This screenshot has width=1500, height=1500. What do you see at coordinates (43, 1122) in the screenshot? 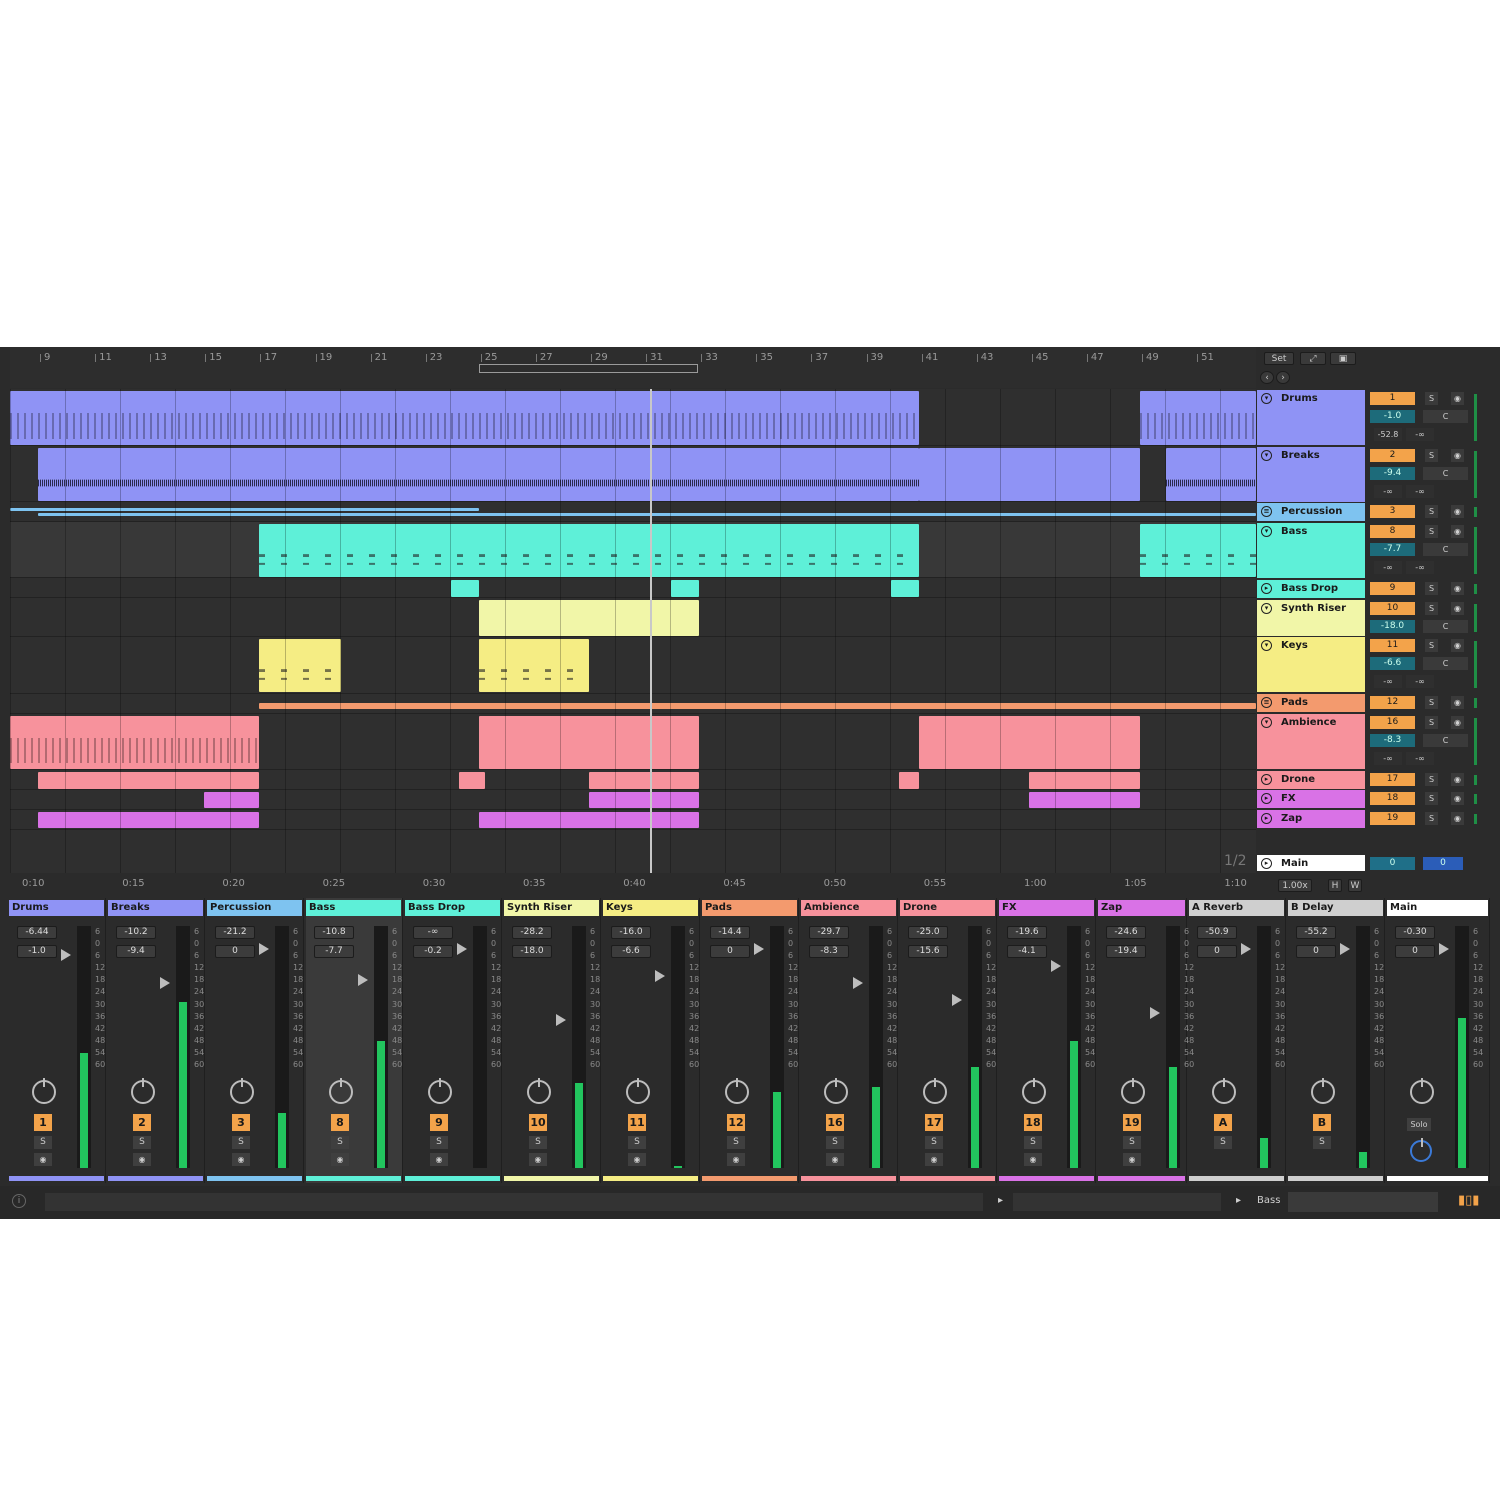
I see `track-activator: 1` at bounding box center [43, 1122].